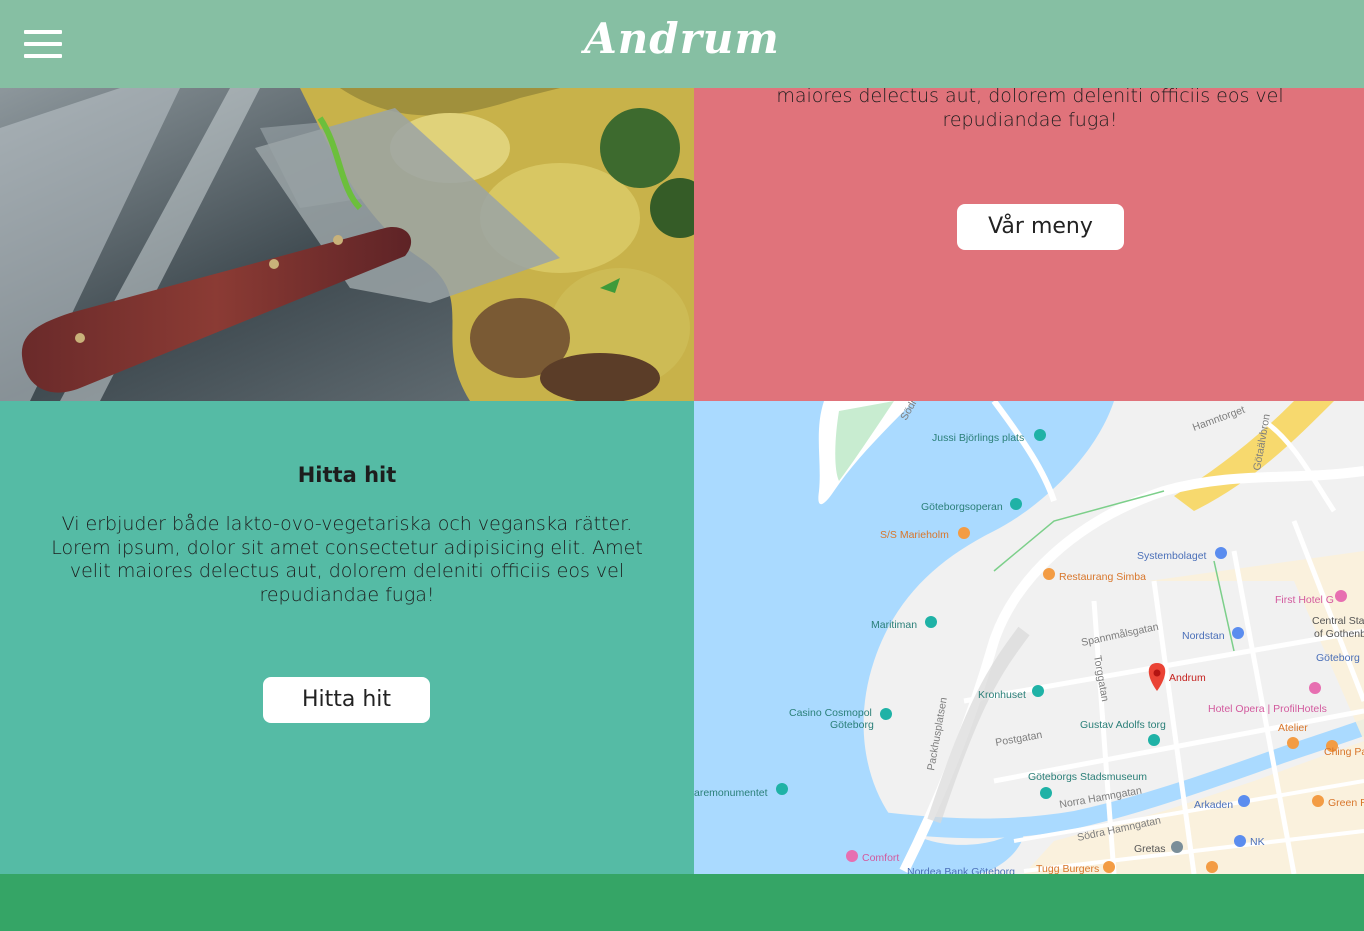 This screenshot has height=931, width=1364. Describe the element at coordinates (961, 870) in the screenshot. I see `map-label-nordea: Nordea Bank Göteborg` at that location.